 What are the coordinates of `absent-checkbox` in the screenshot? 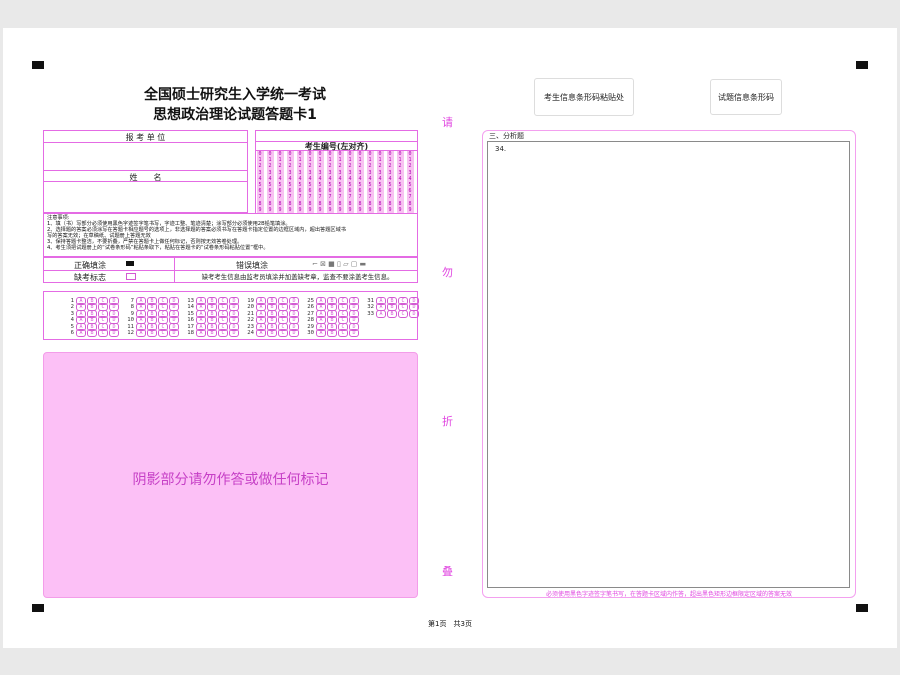 It's located at (131, 276).